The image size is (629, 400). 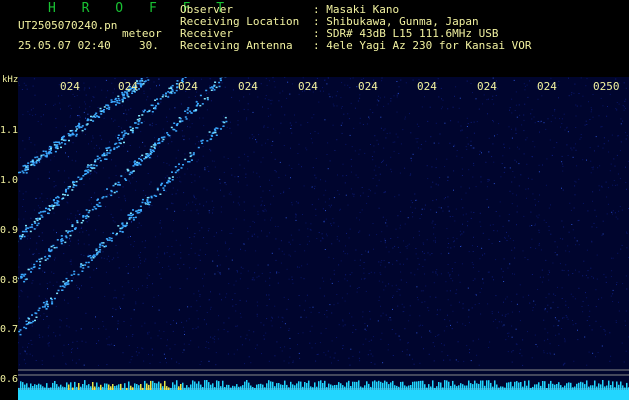 I want to click on x-tick-label: 0250, so click(x=606, y=86).